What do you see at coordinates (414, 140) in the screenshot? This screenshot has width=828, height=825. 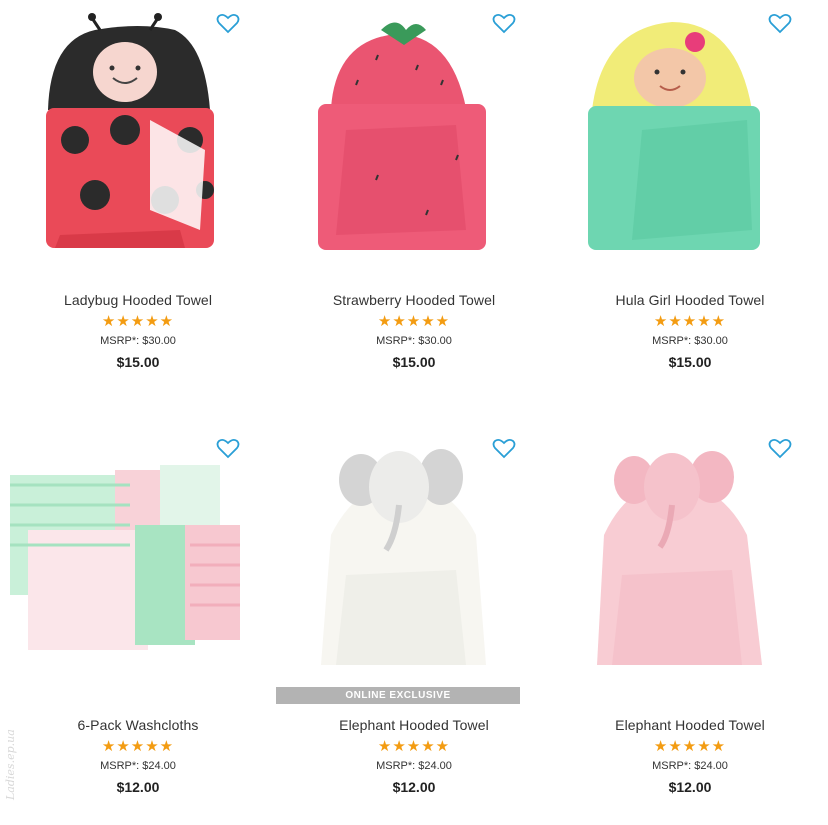 I see `strawberry-towel-image` at bounding box center [414, 140].